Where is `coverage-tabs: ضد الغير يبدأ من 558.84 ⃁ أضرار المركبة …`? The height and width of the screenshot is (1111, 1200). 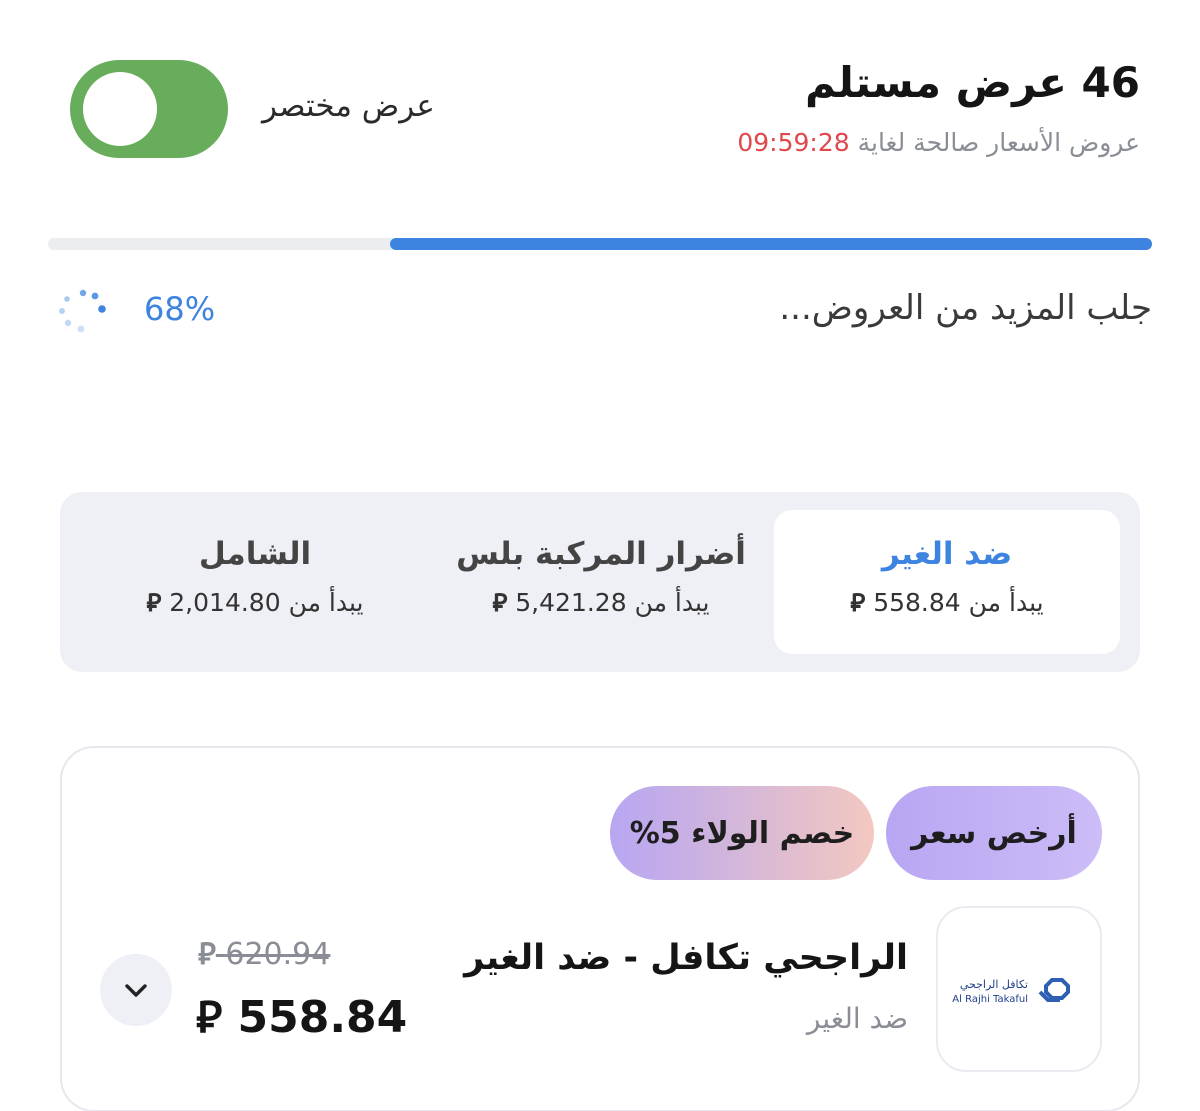 coverage-tabs: ضد الغير يبدأ من 558.84 ⃁ أضرار المركبة … is located at coordinates (600, 582).